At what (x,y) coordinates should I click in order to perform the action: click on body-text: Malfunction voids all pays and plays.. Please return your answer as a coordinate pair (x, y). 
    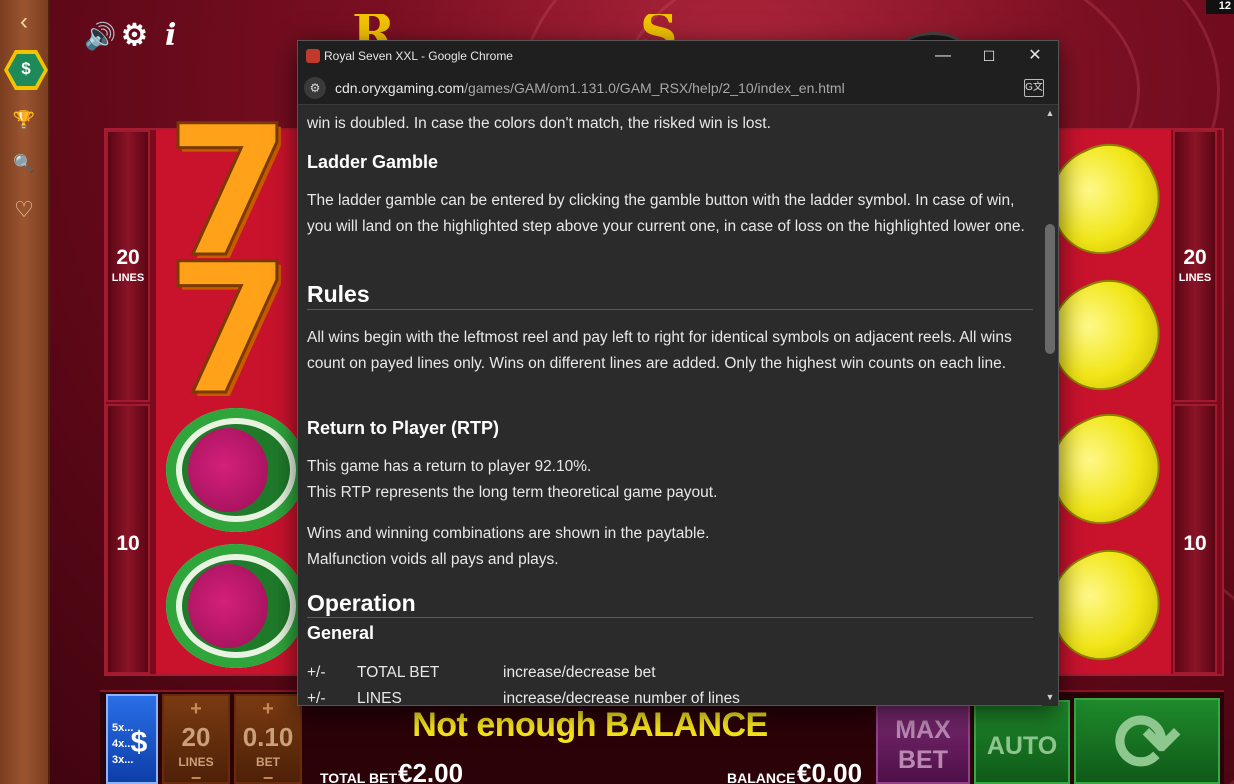
    Looking at the image, I should click on (433, 559).